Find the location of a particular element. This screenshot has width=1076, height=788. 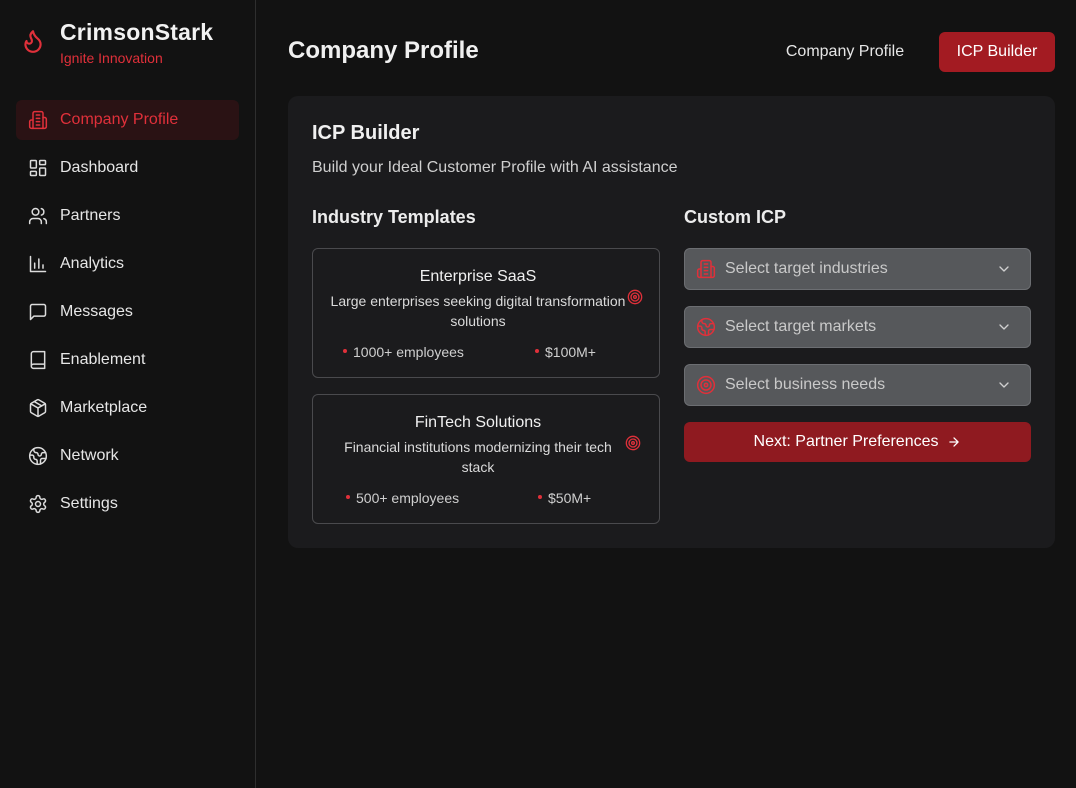

flame-icon is located at coordinates (33, 41).